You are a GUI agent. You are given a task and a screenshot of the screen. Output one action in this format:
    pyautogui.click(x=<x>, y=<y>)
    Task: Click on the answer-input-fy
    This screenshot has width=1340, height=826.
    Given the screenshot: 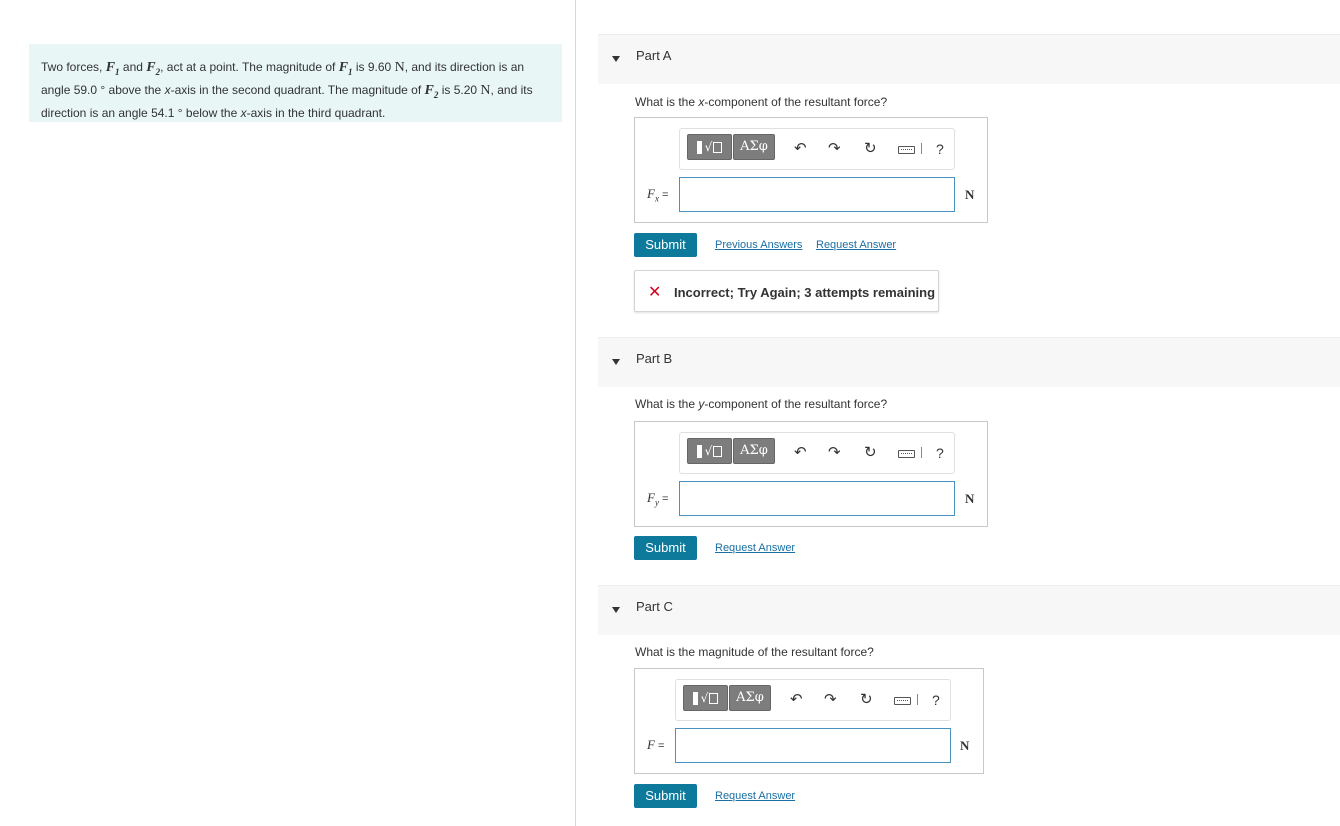 What is the action you would take?
    pyautogui.click(x=817, y=498)
    